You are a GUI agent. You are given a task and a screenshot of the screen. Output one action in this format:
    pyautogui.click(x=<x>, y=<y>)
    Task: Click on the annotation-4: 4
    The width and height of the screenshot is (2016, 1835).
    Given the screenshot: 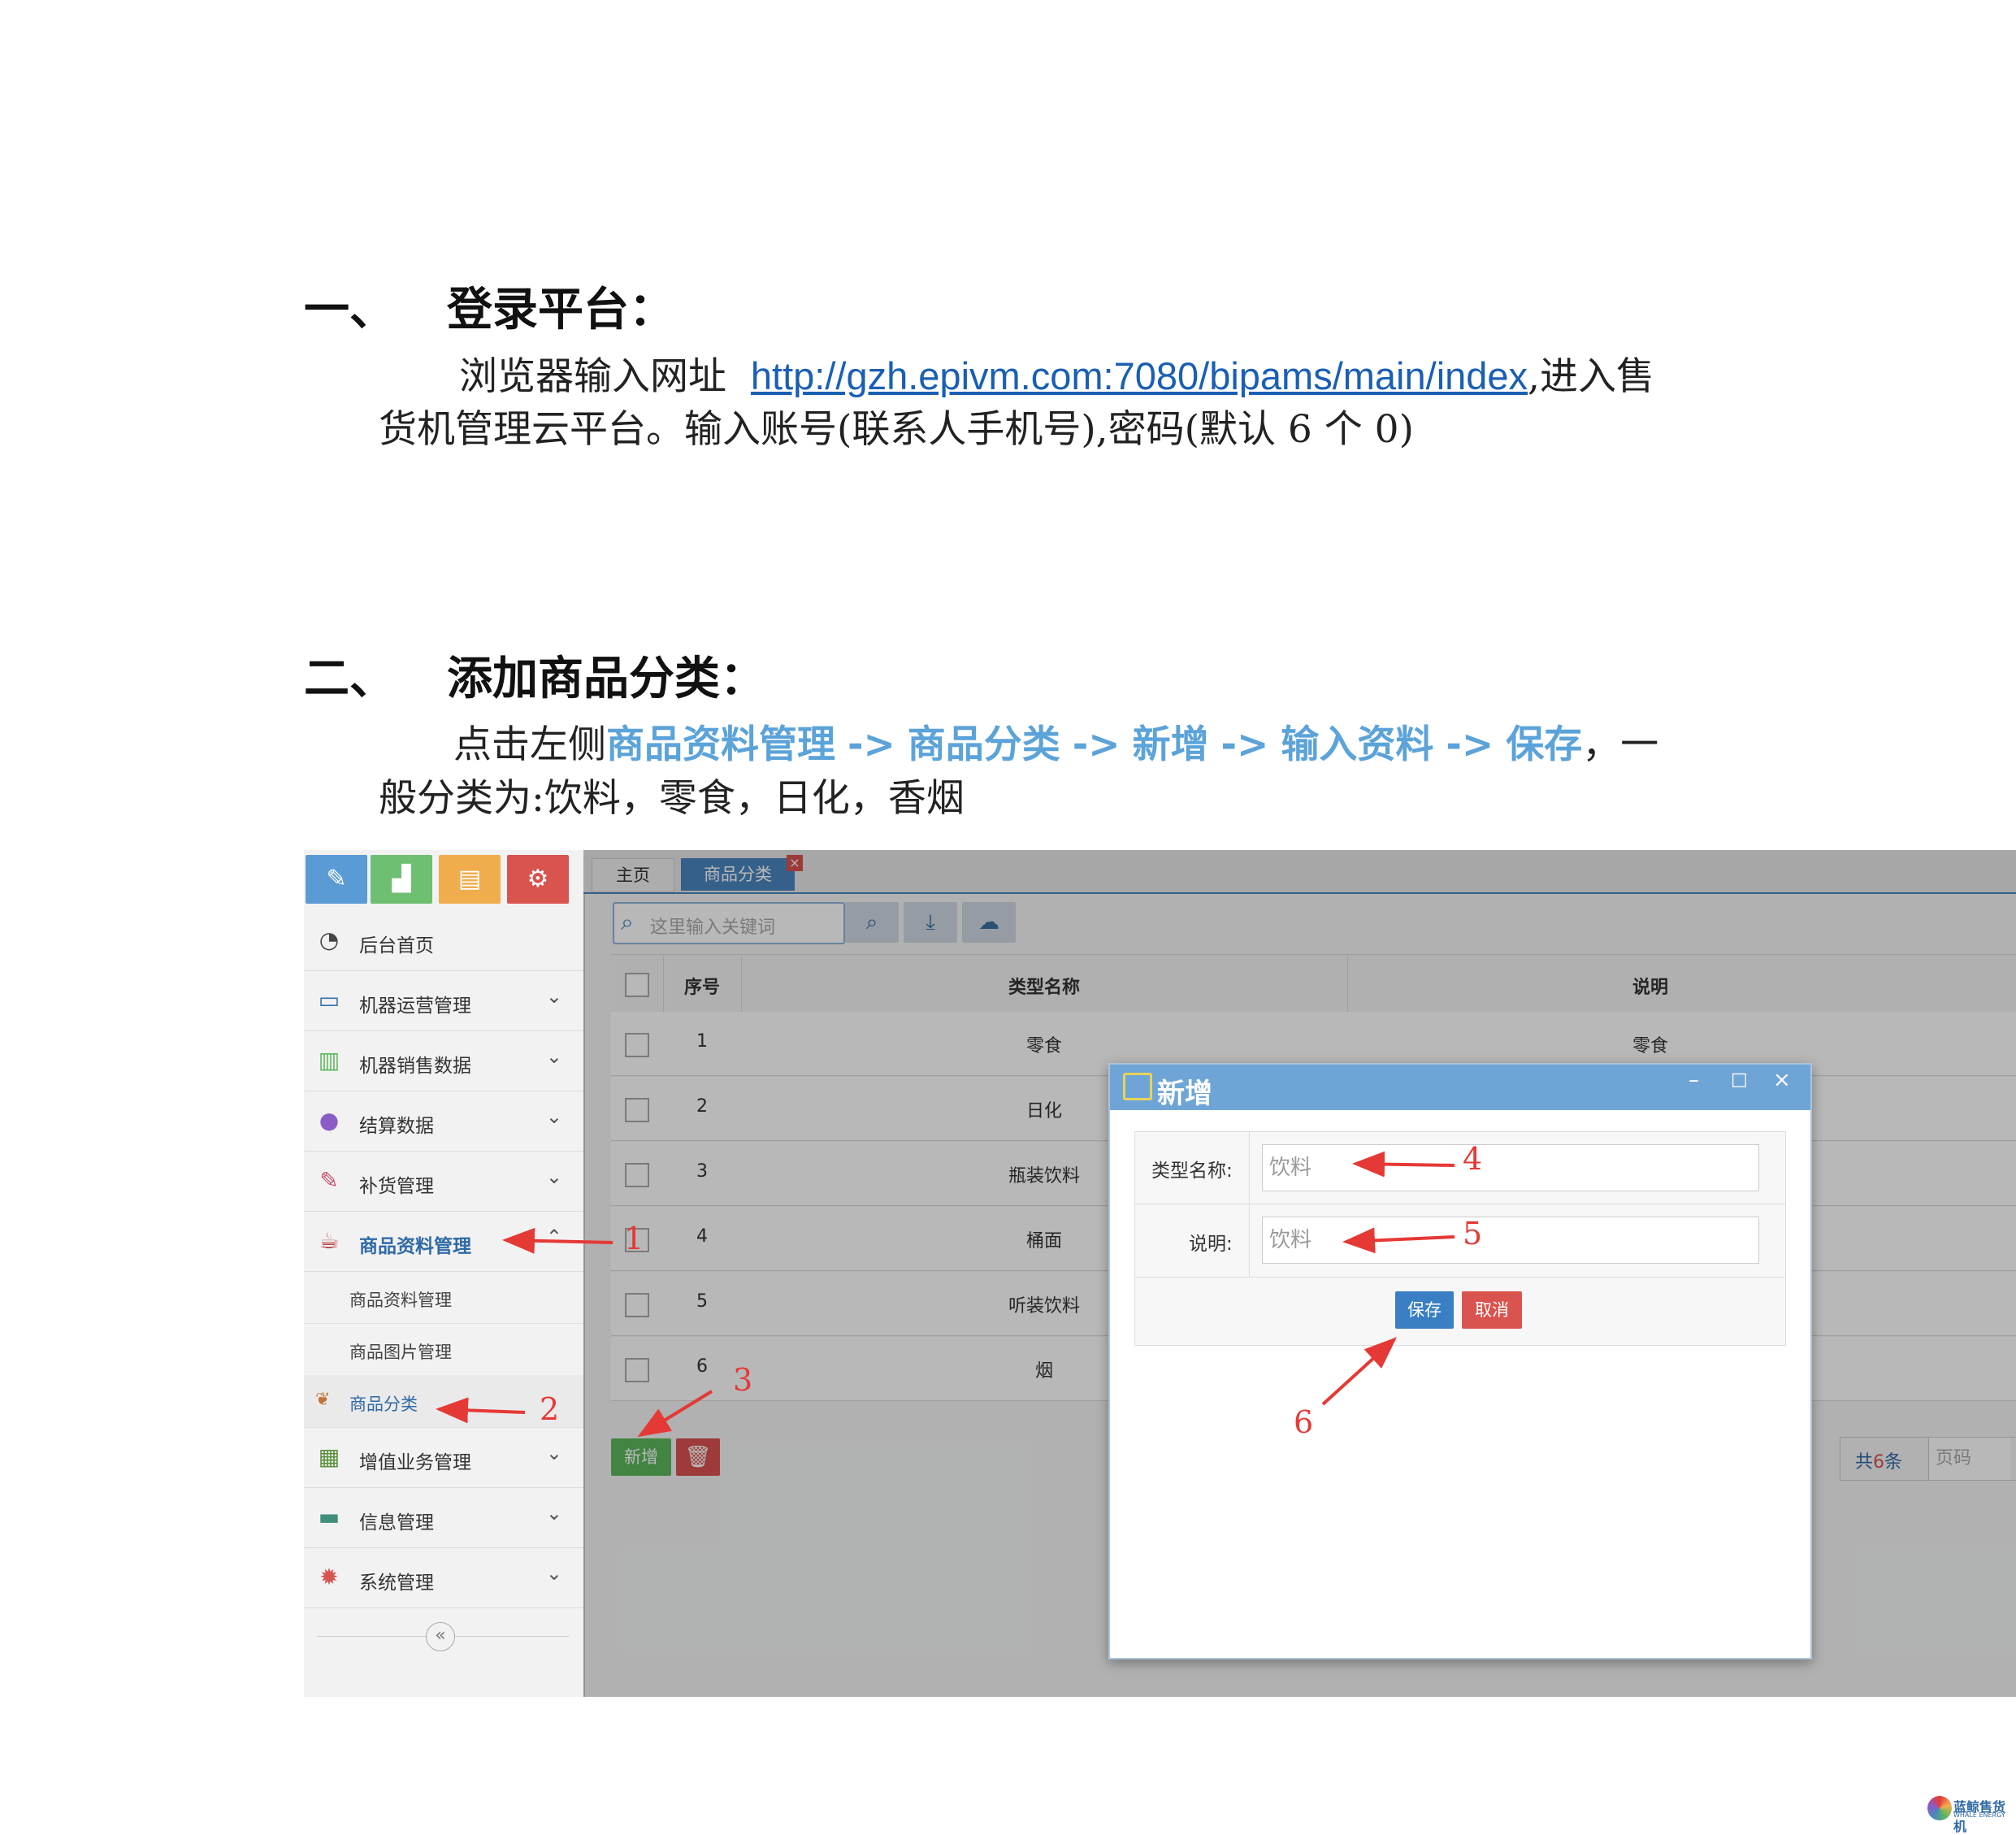 What is the action you would take?
    pyautogui.click(x=1473, y=1159)
    